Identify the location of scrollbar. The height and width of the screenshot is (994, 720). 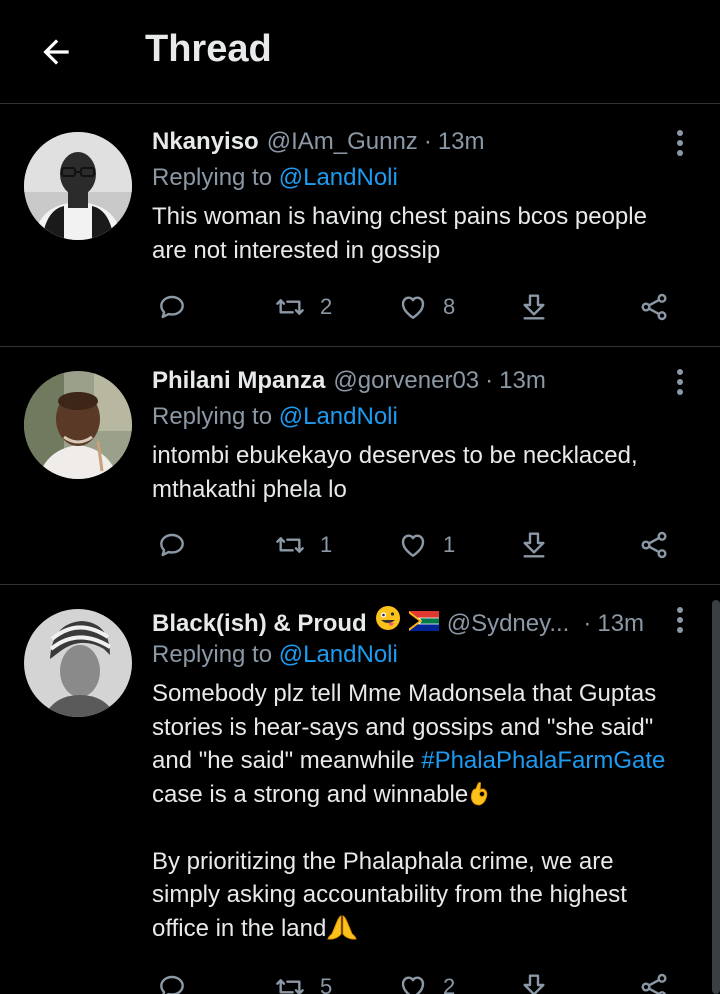
(716, 797).